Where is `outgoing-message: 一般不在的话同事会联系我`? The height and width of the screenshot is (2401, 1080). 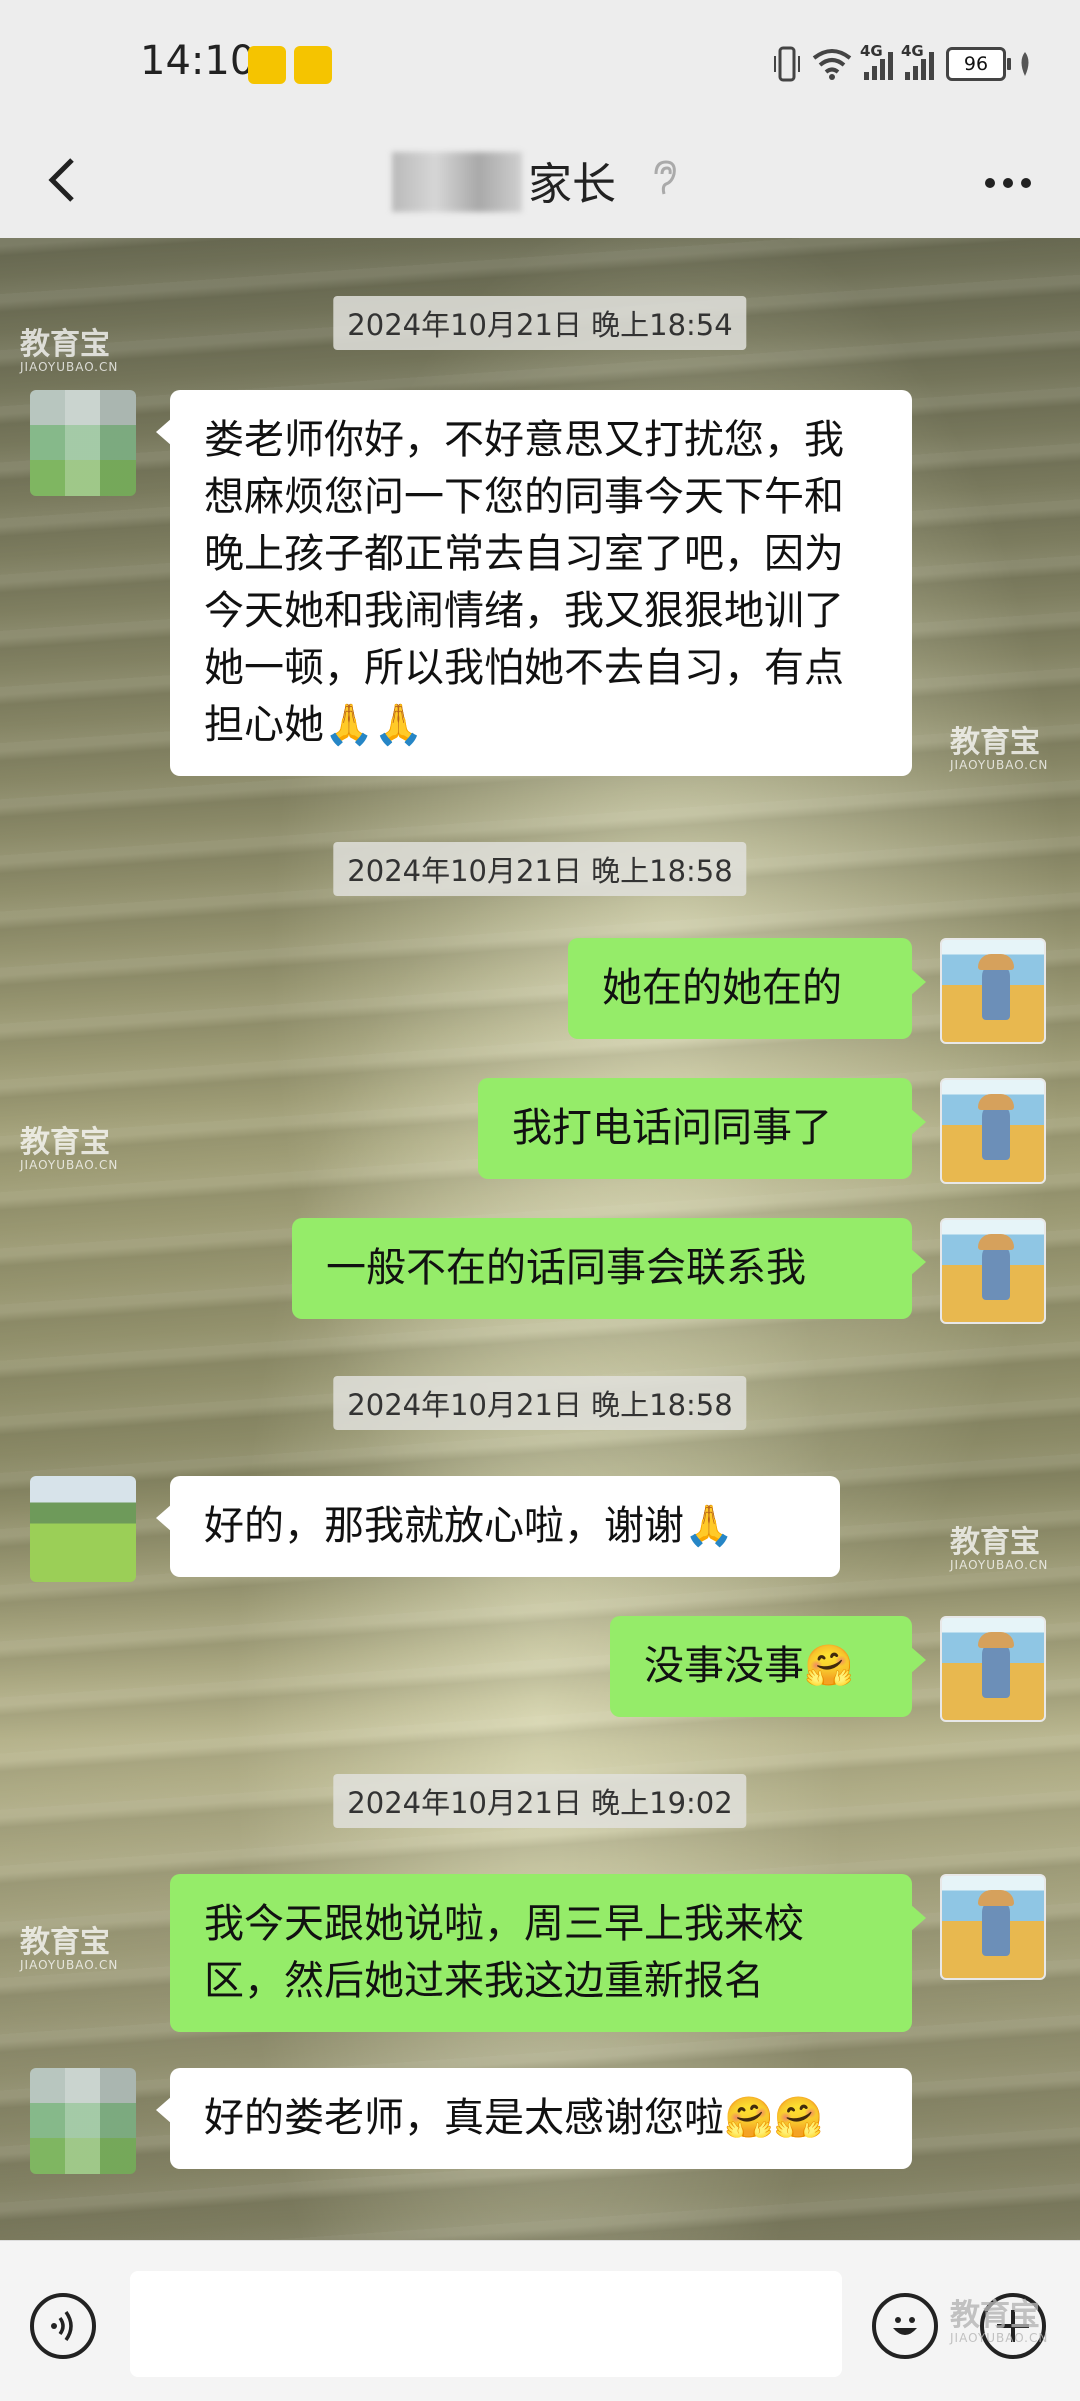
outgoing-message: 一般不在的话同事会联系我 is located at coordinates (609, 1268).